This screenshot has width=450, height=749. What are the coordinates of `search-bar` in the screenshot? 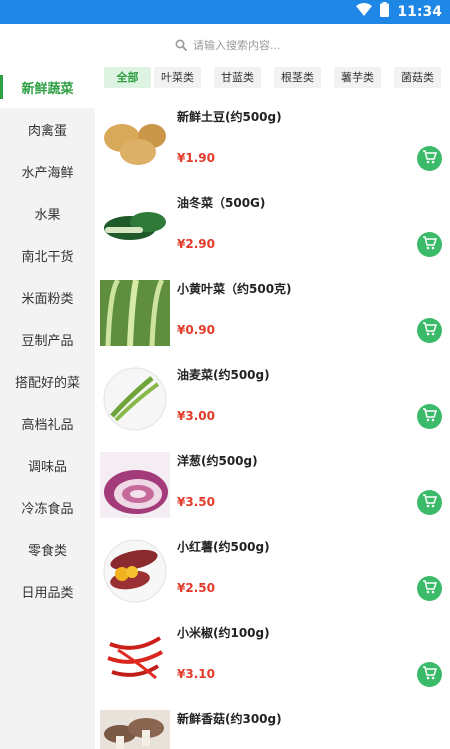 It's located at (225, 45).